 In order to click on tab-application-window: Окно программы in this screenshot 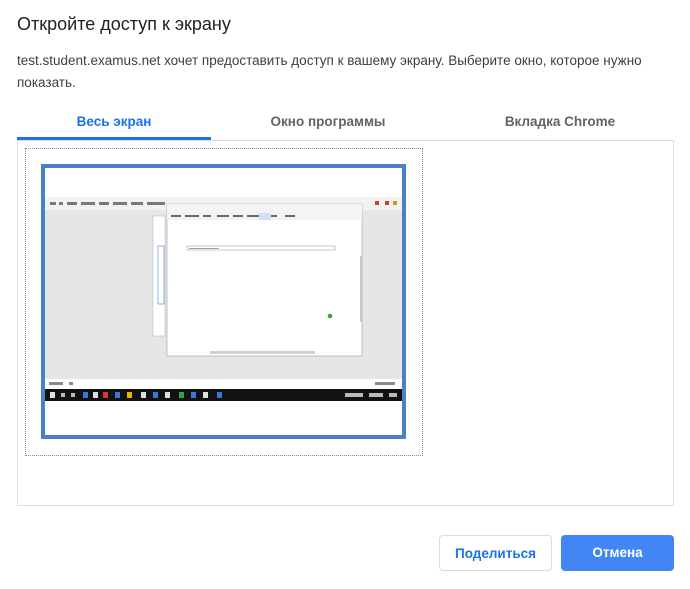, I will do `click(328, 124)`.